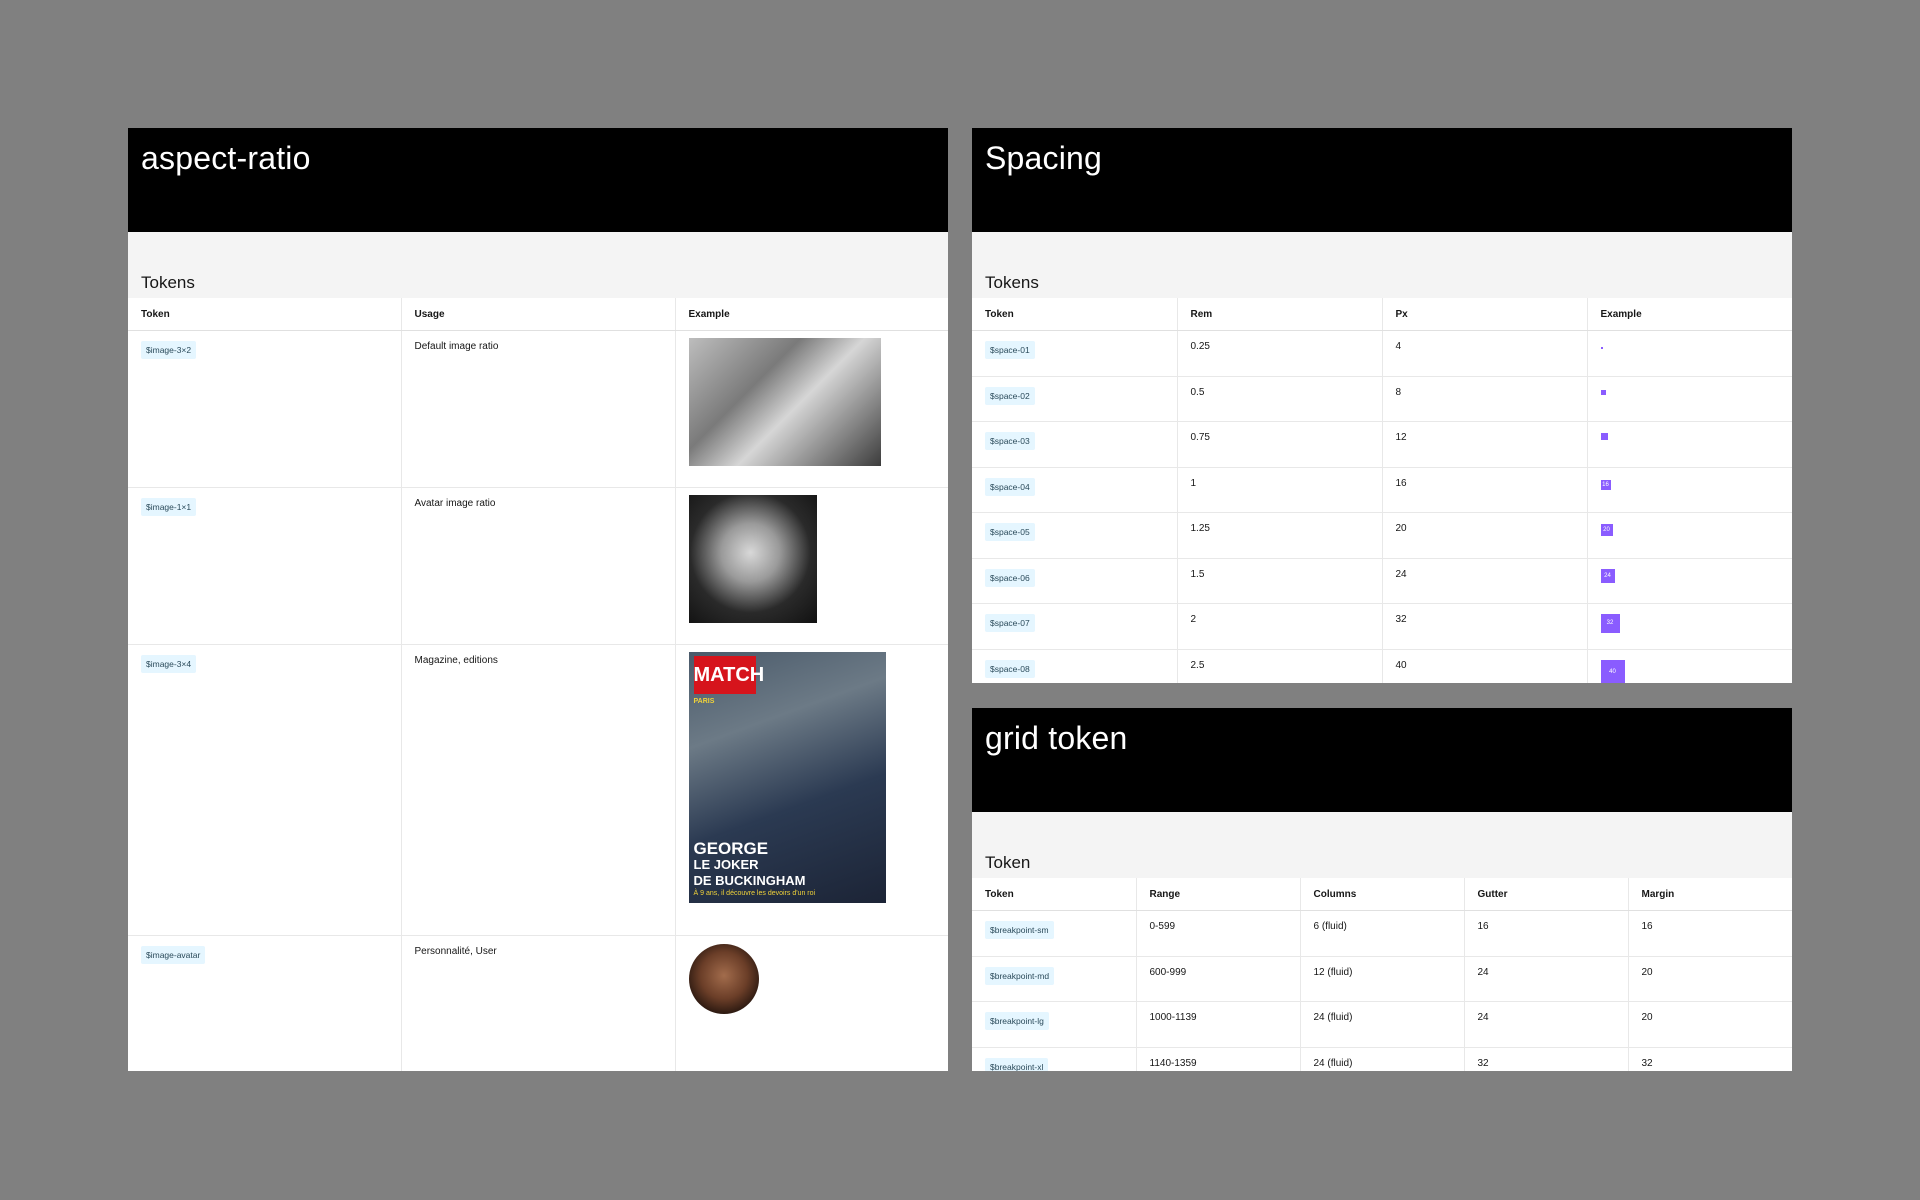  Describe the element at coordinates (1484, 314) in the screenshot. I see `column-header: Px` at that location.